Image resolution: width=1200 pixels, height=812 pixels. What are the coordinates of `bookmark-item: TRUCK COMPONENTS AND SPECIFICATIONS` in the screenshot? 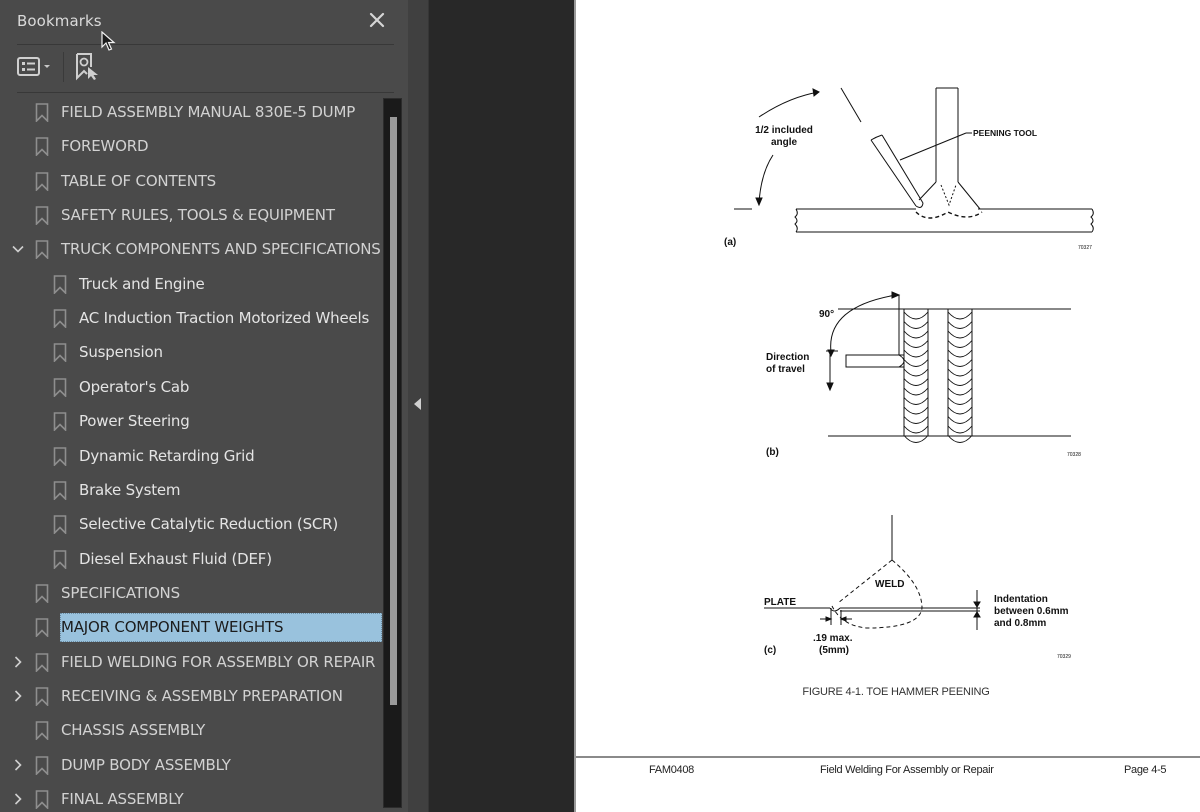 It's located at (191, 249).